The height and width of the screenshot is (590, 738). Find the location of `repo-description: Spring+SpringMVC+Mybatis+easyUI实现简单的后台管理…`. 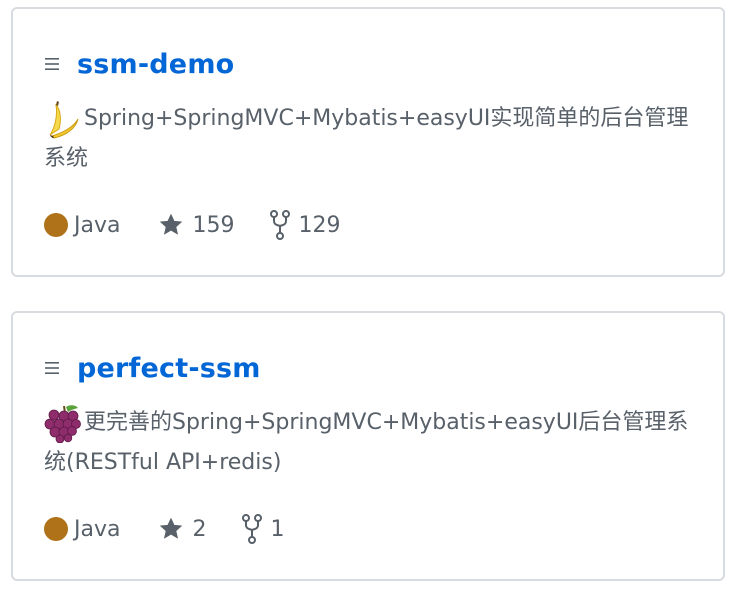

repo-description: Spring+SpringMVC+Mybatis+easyUI实现简单的后台管理… is located at coordinates (374, 139).